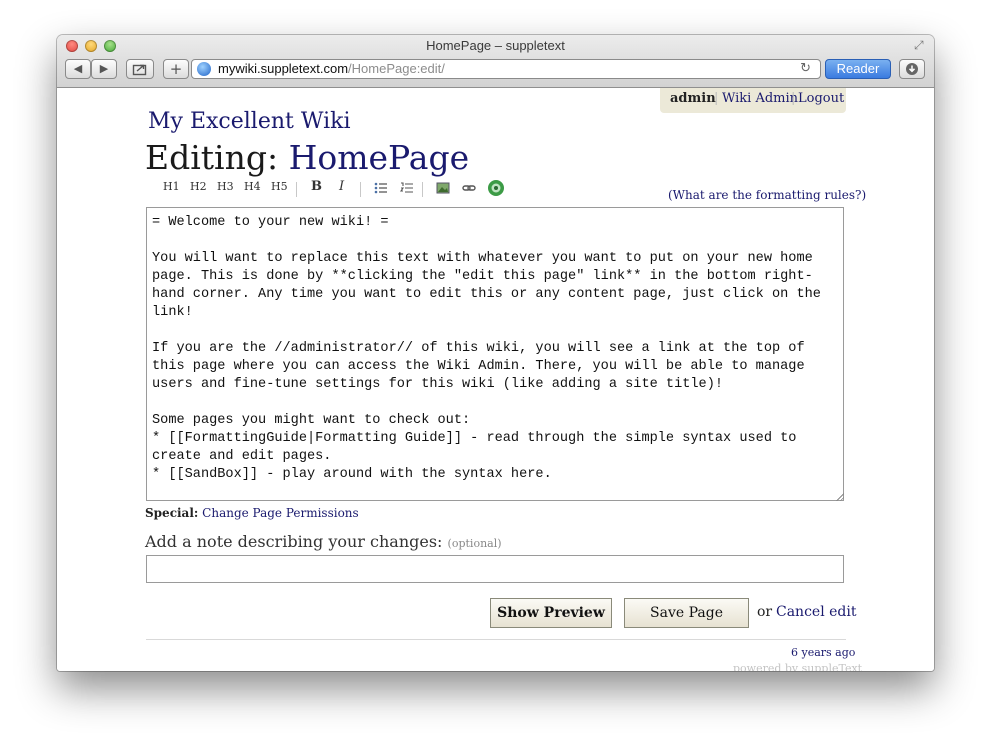  What do you see at coordinates (506, 69) in the screenshot?
I see `address-bar: mywiki.suppletext.com/HomePage:edit/ ↻` at bounding box center [506, 69].